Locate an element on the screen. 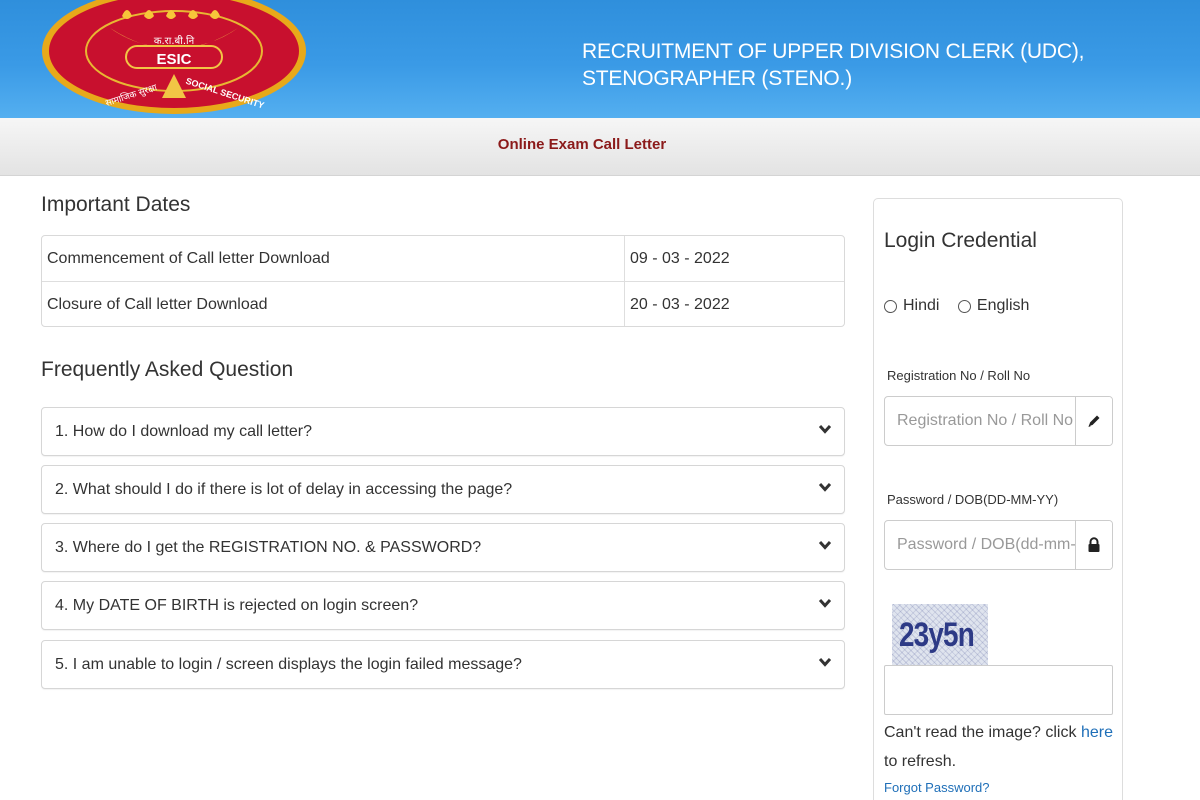 The height and width of the screenshot is (800, 1200). date-value: 20 - 03 - 2022 is located at coordinates (734, 304).